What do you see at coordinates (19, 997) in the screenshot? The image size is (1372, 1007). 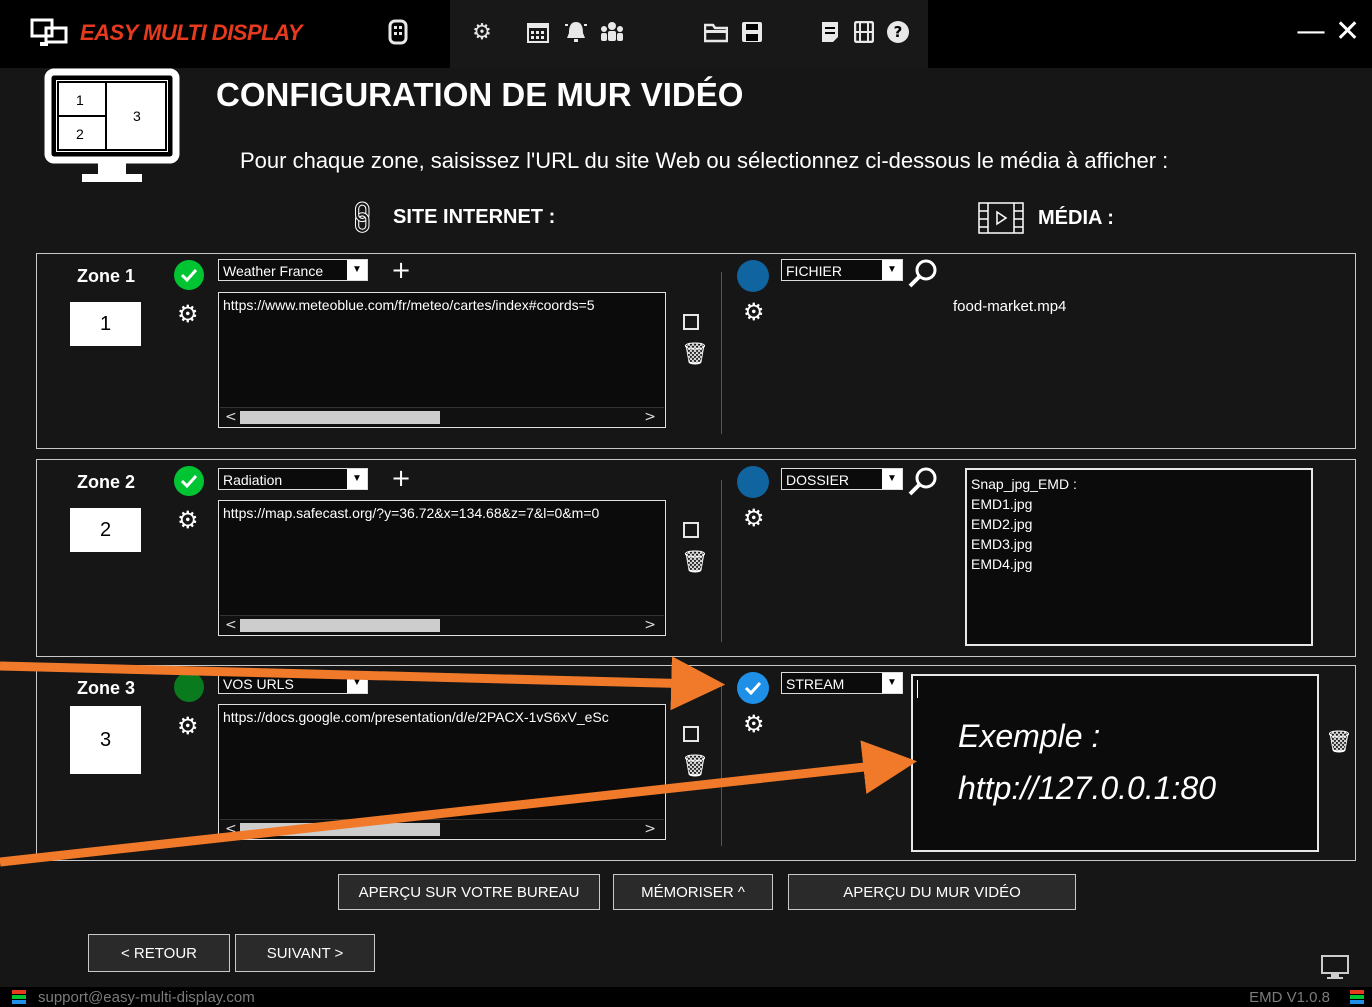 I see `color-flag-icon` at bounding box center [19, 997].